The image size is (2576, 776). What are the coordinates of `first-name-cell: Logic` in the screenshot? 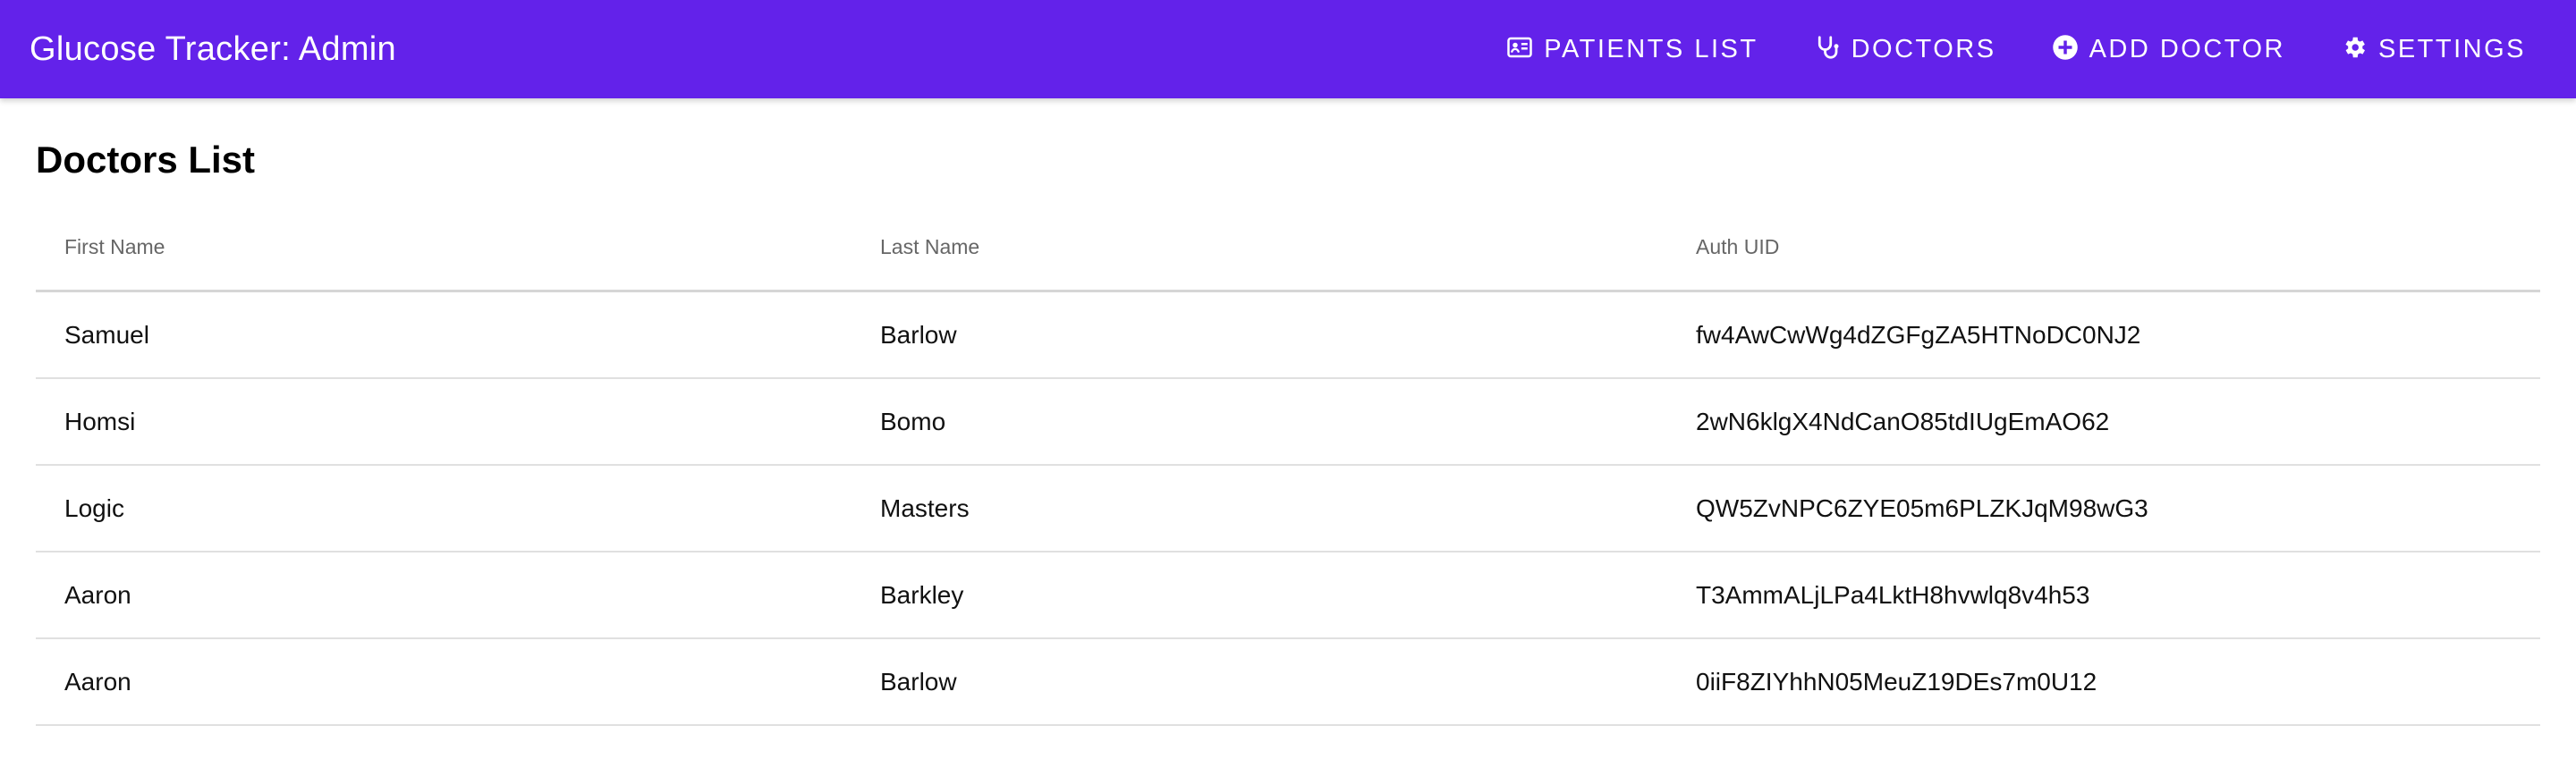 It's located at (444, 508).